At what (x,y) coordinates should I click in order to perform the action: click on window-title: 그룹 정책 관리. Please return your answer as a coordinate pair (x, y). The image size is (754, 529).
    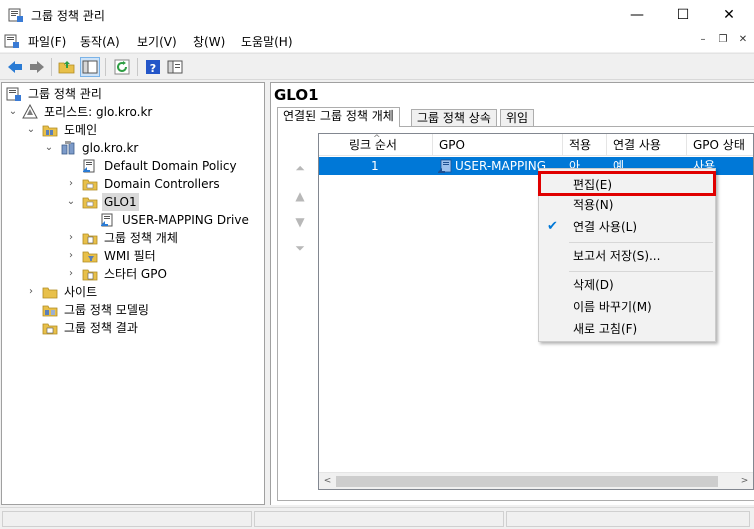
    Looking at the image, I should click on (68, 16).